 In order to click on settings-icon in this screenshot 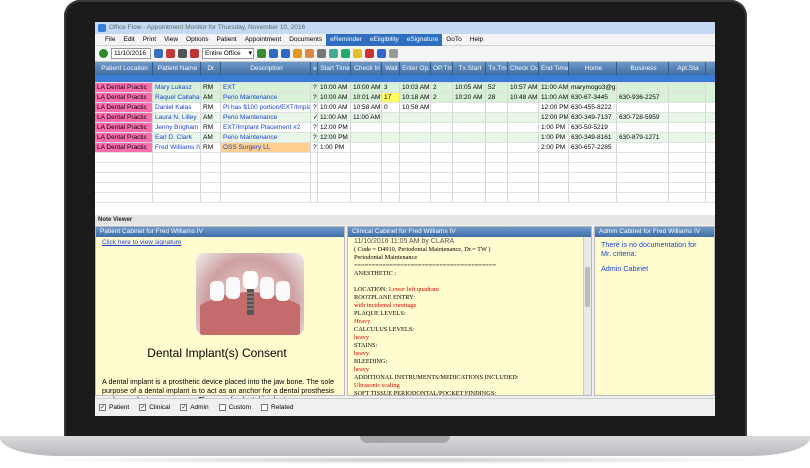, I will do `click(393, 53)`.